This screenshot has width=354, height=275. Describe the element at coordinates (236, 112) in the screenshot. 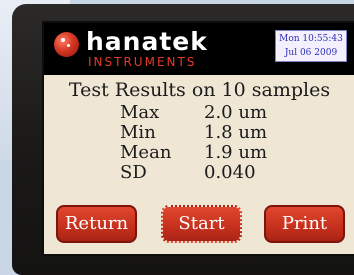

I see `result-value: 2.0 um` at that location.